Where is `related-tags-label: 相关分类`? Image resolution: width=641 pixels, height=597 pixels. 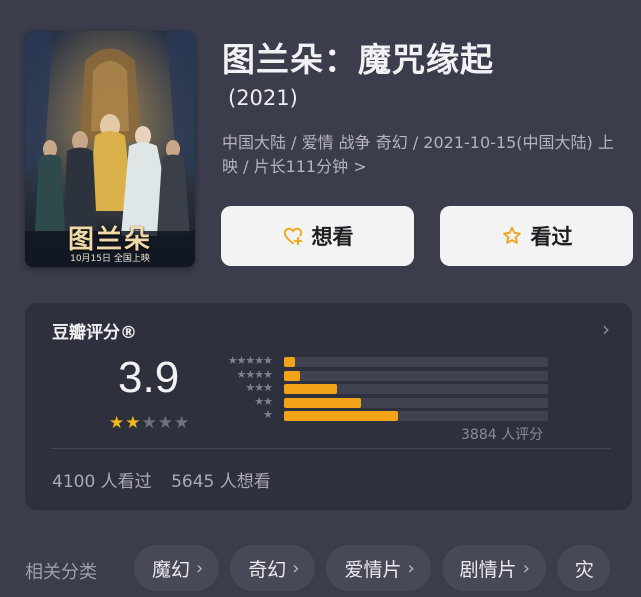
related-tags-label: 相关分类 is located at coordinates (61, 572).